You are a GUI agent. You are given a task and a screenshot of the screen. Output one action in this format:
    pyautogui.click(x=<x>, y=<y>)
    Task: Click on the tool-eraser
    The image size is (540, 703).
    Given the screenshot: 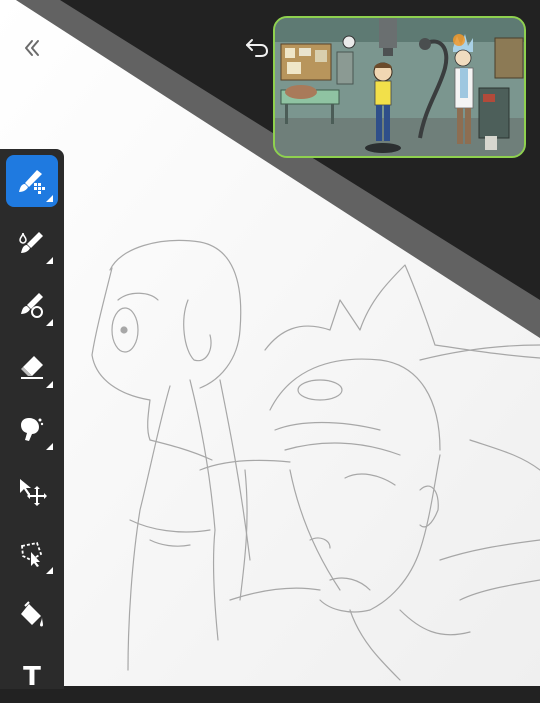 What is the action you would take?
    pyautogui.click(x=32, y=367)
    